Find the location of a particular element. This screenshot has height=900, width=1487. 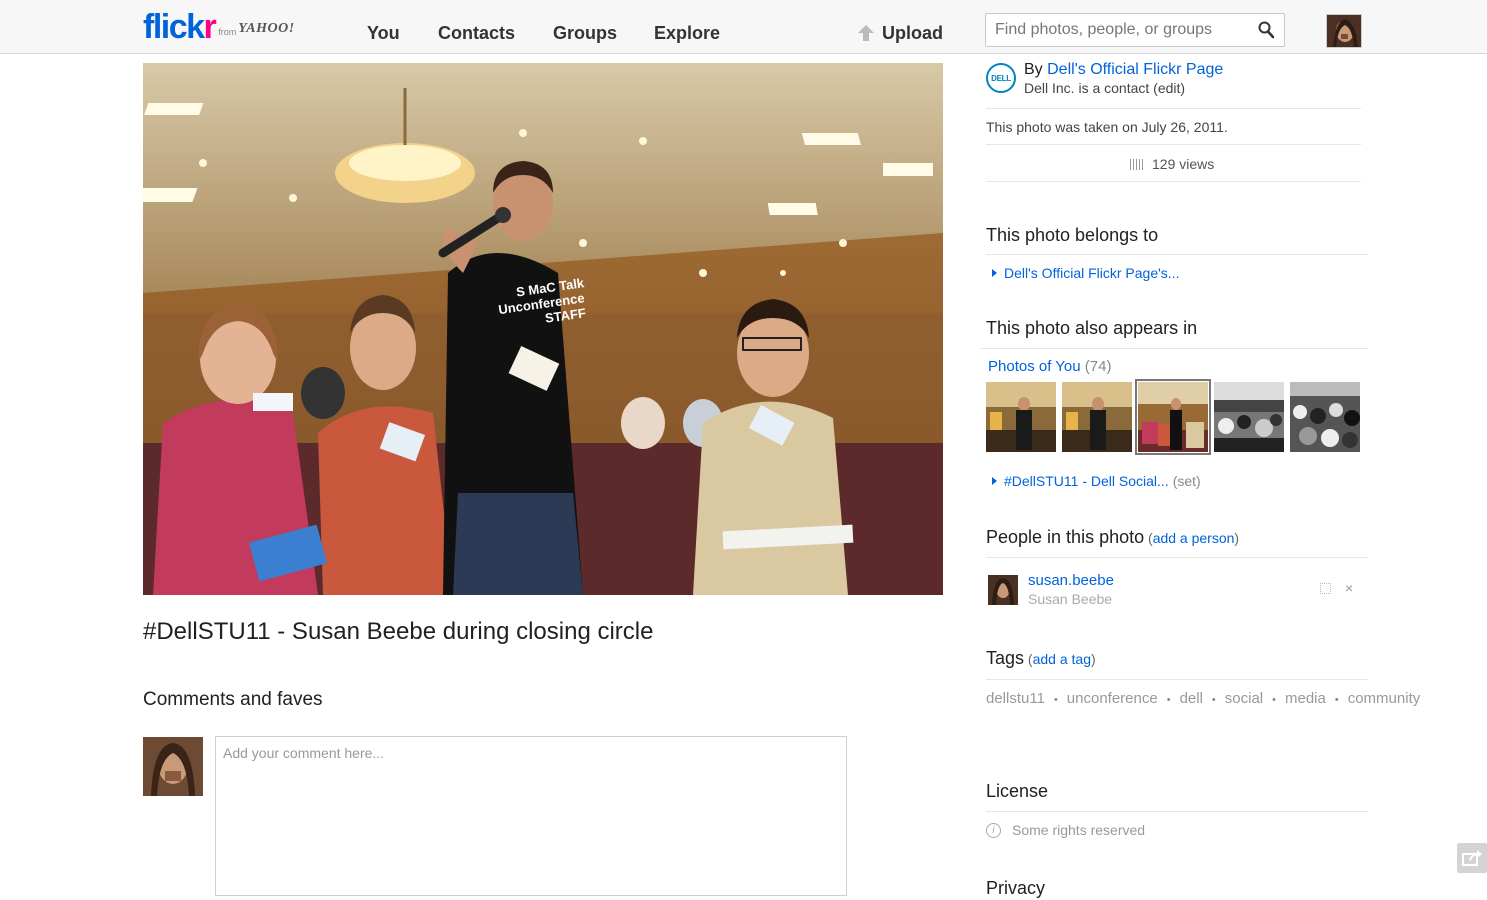

share-button is located at coordinates (1472, 858).